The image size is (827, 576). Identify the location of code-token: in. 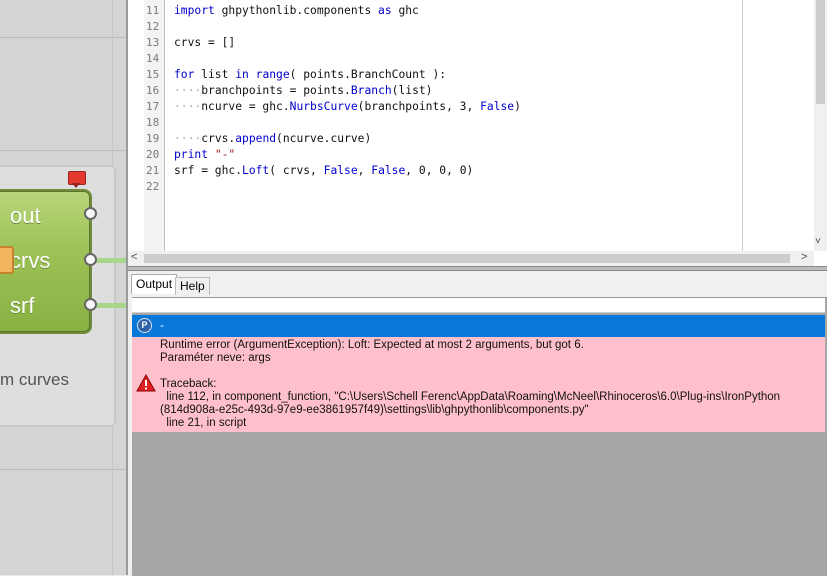
(242, 74).